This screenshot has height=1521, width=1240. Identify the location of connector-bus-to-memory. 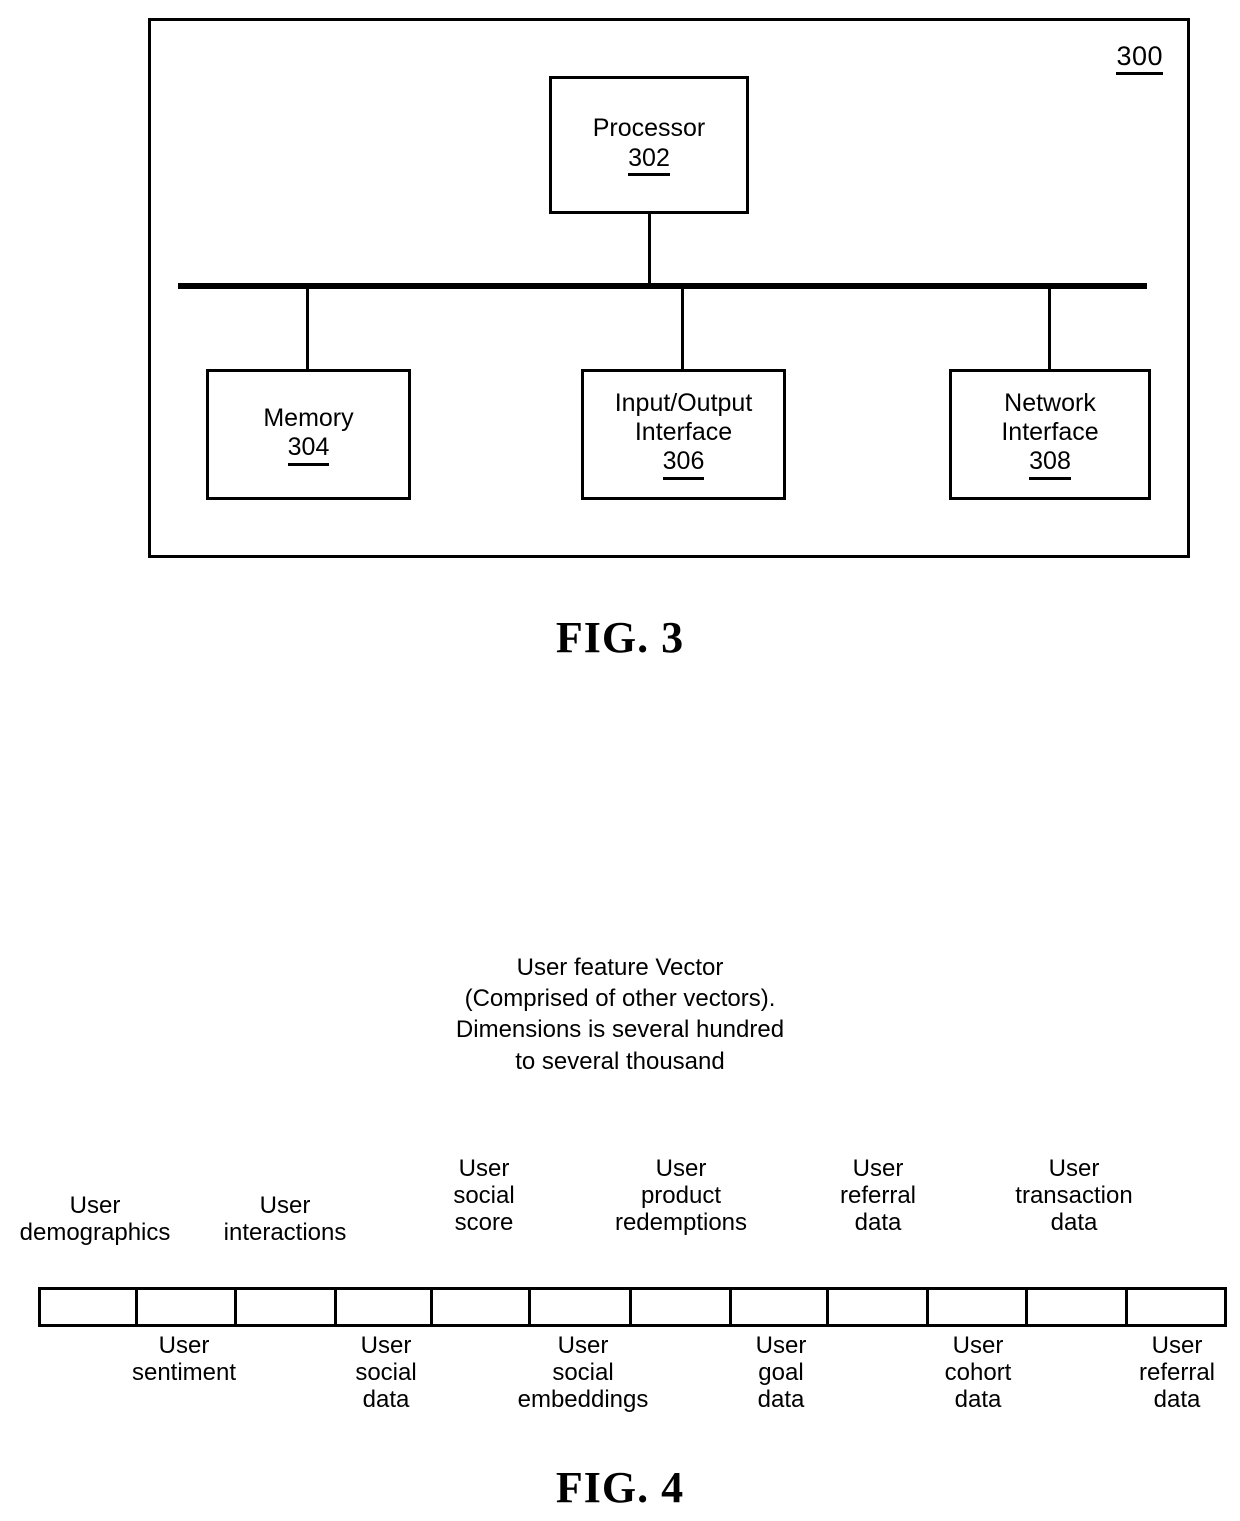
(307, 329).